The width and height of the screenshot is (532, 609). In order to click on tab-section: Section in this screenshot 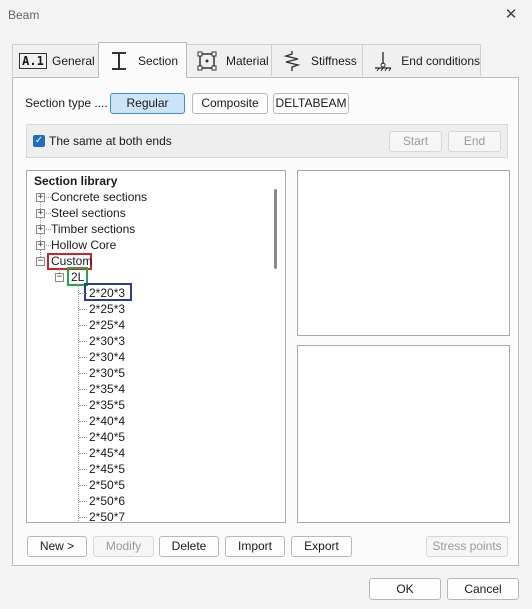, I will do `click(142, 60)`.